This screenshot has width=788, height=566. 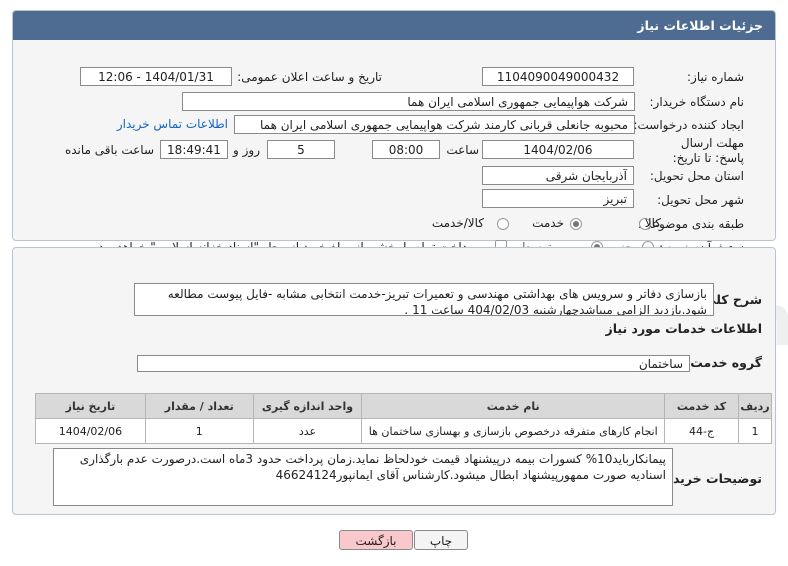 I want to click on need-number-field: 1104090049000432, so click(x=558, y=76).